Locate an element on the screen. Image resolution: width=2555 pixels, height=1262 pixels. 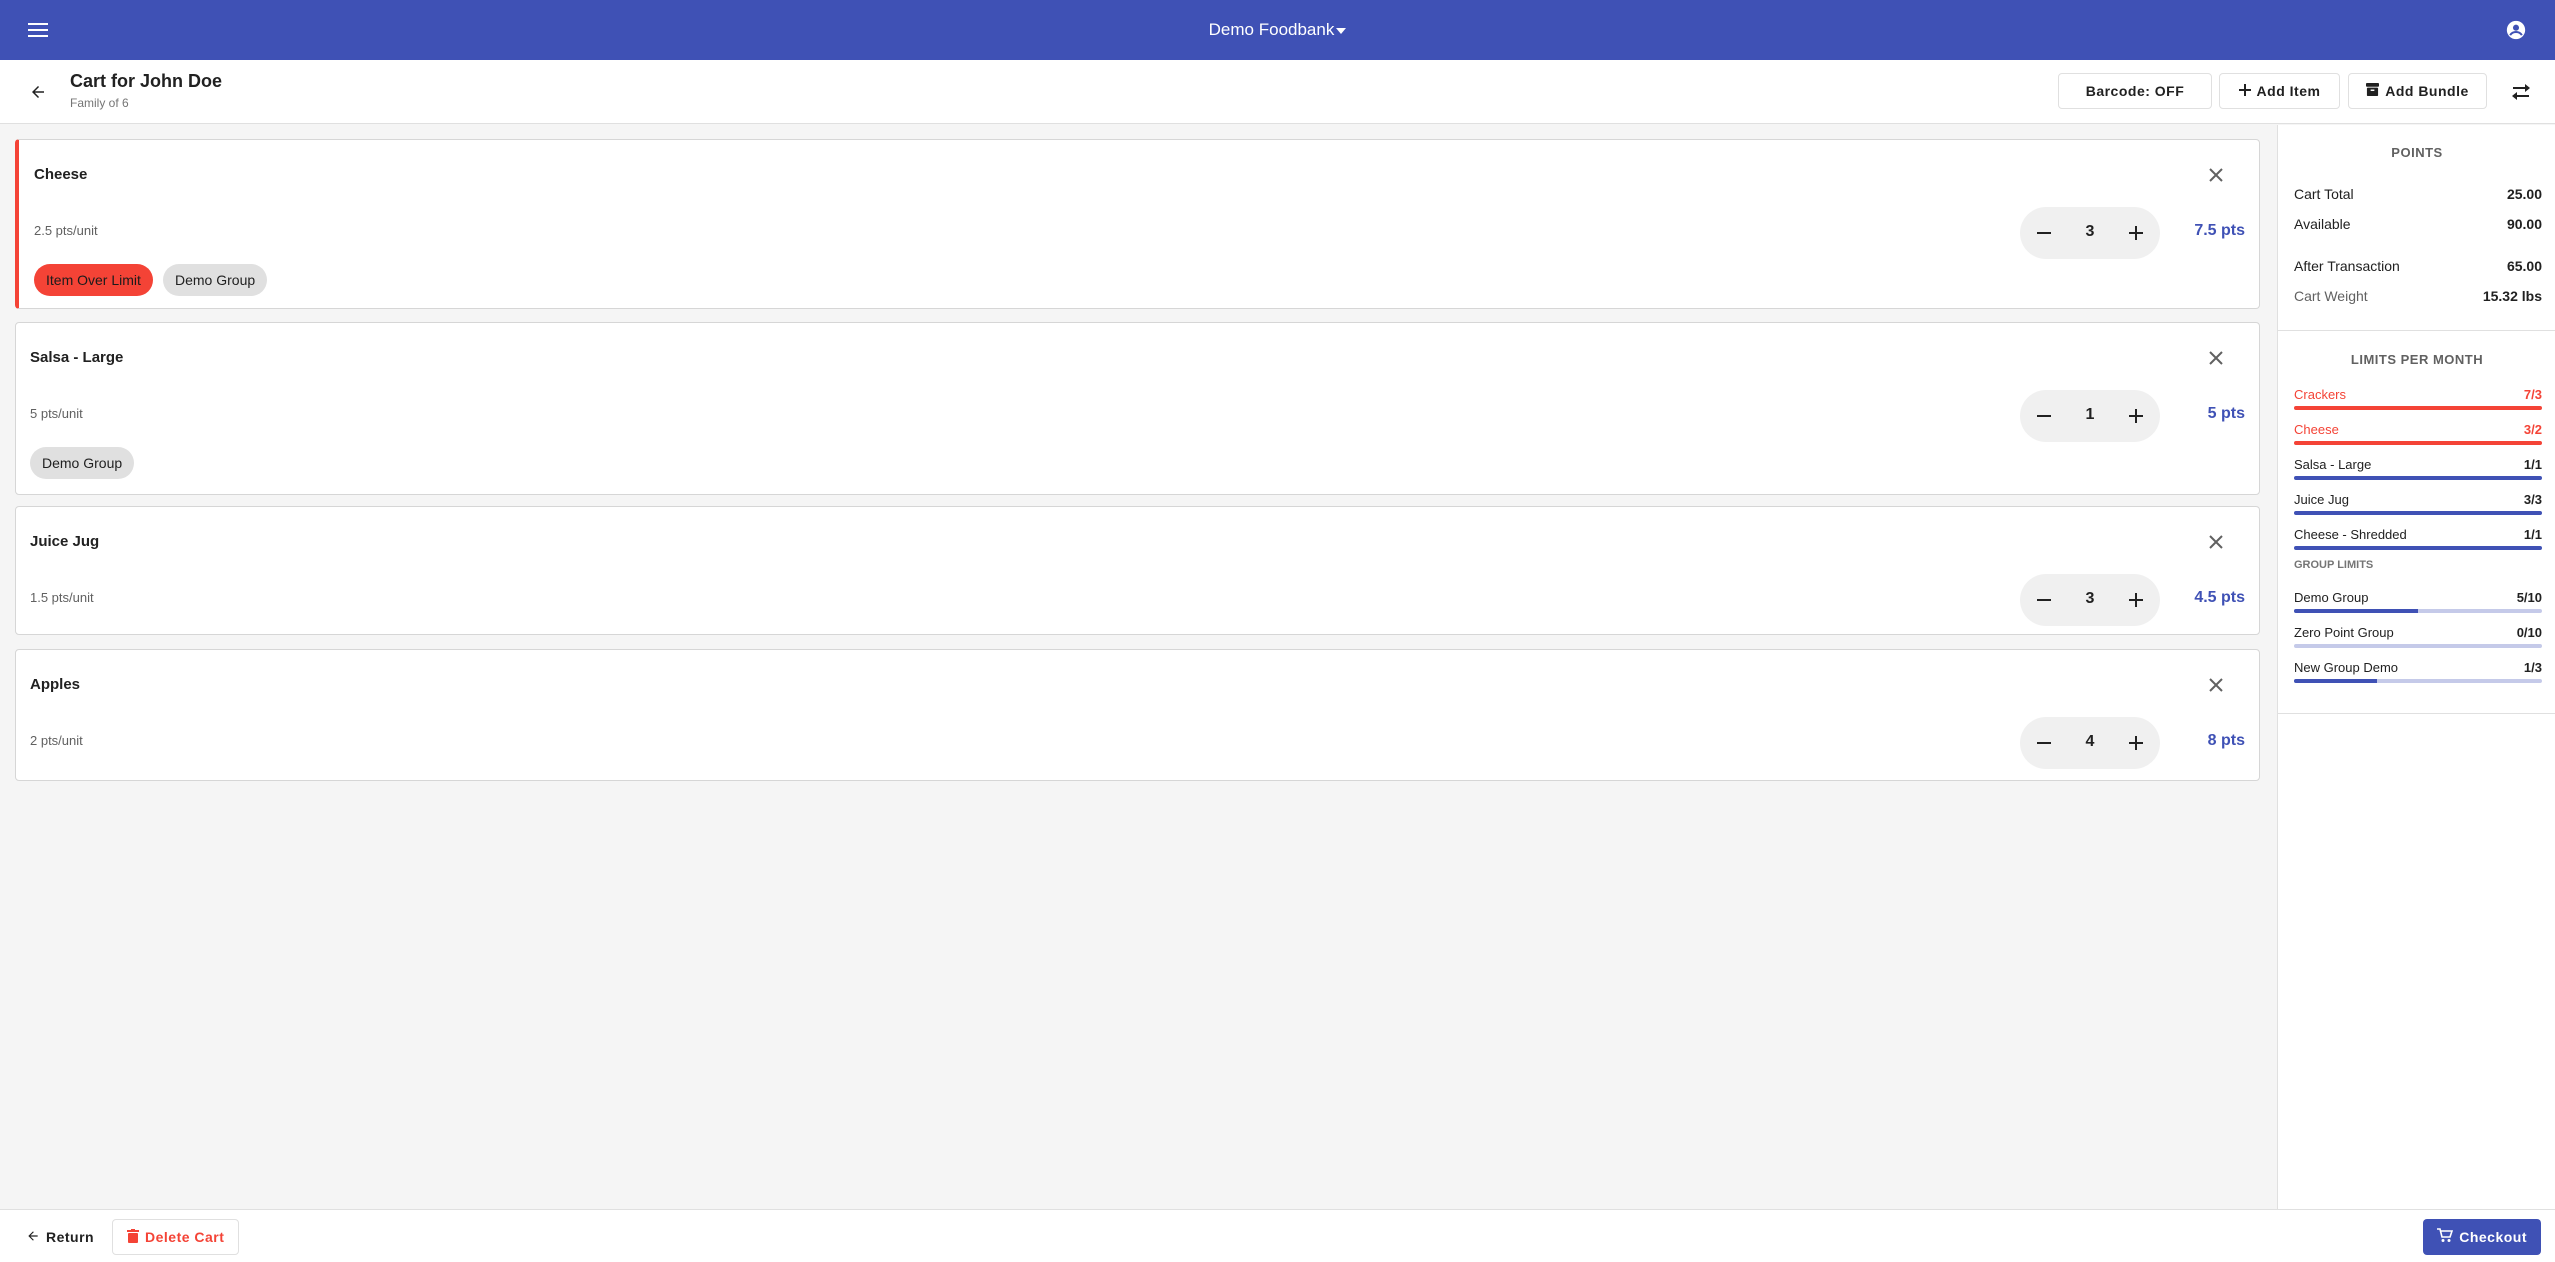
after-transaction-row: After Transaction 65.00 is located at coordinates (2418, 266).